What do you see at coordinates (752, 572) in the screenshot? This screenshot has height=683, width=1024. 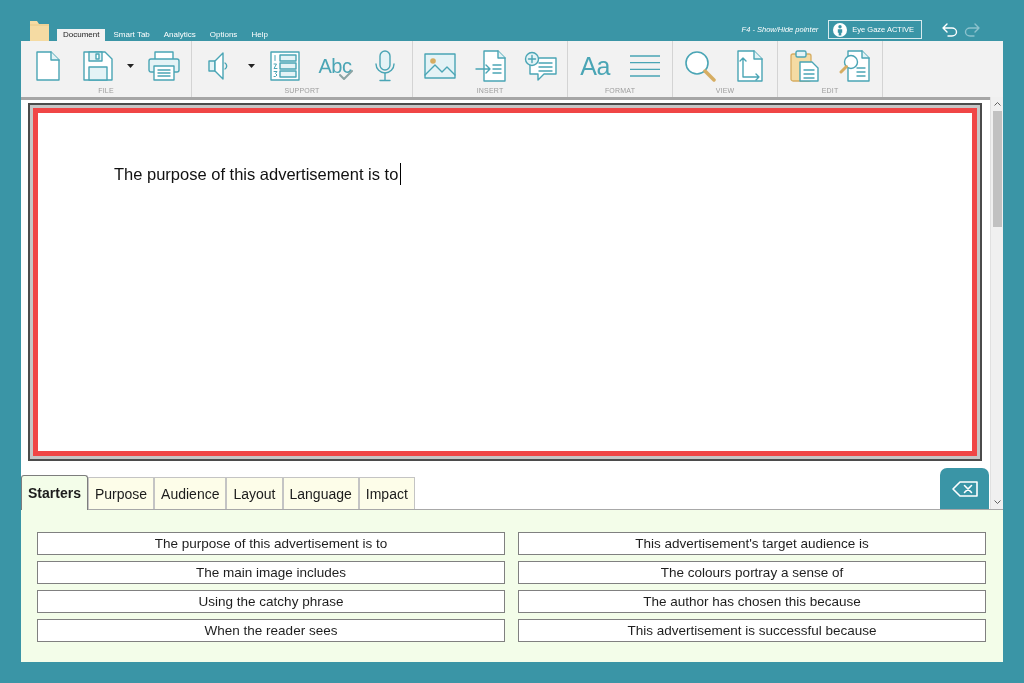 I see `sentence-starter-button: The colours portray a sense of` at bounding box center [752, 572].